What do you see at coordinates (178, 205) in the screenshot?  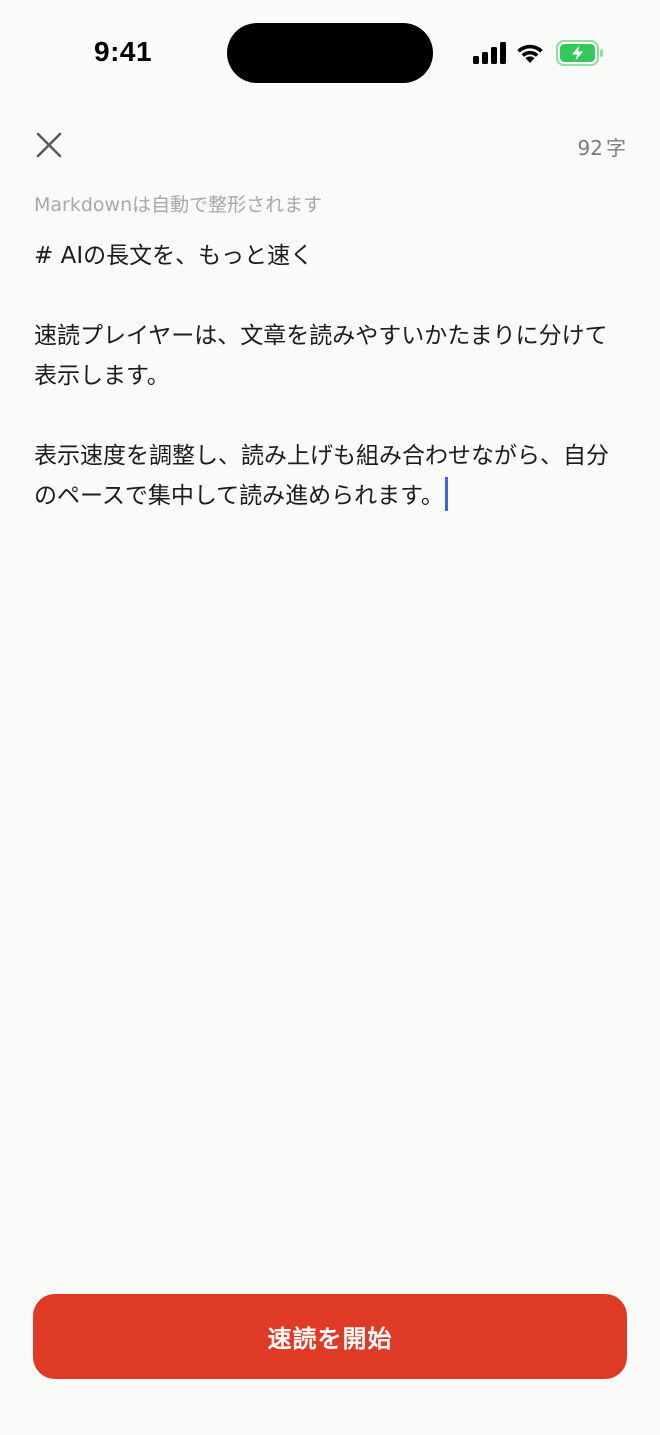 I see `markdown-hint: Markdownは自動で整形されます` at bounding box center [178, 205].